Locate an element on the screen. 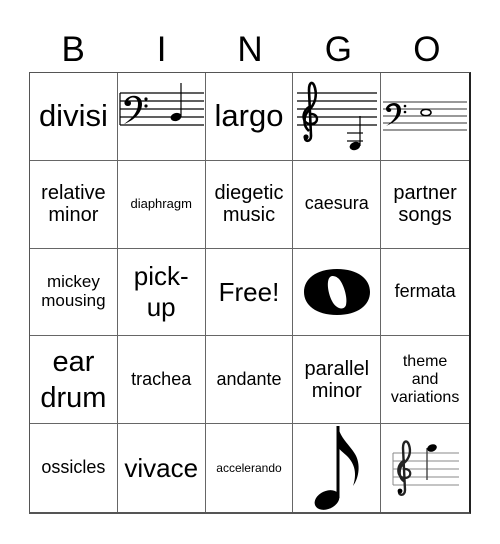  bass-clef-quarter-note-icon is located at coordinates (162, 104).